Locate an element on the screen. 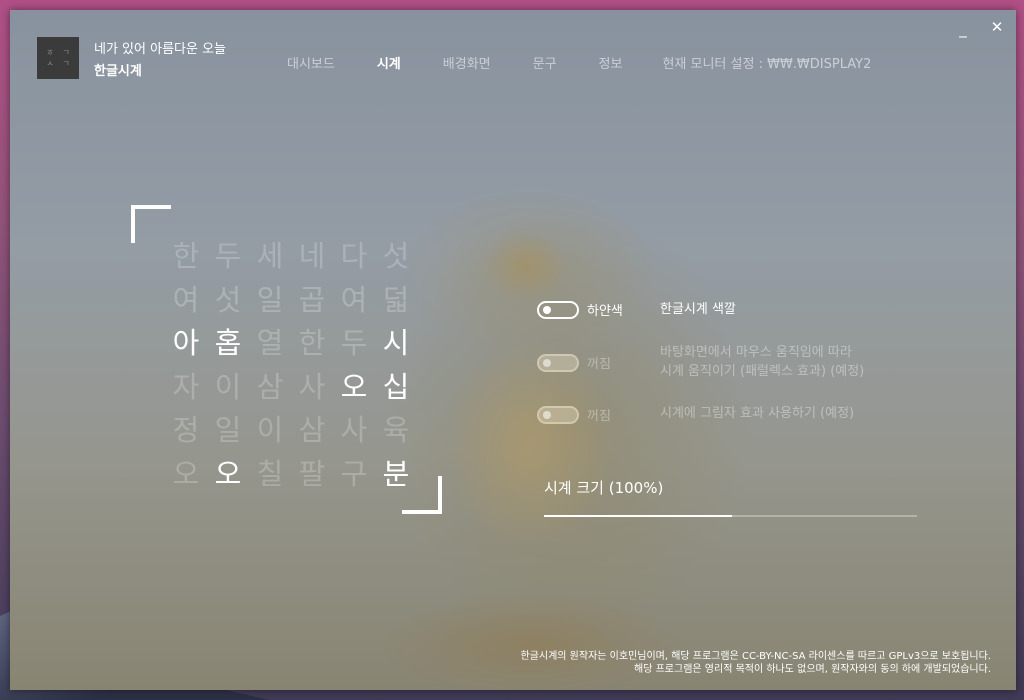 This screenshot has height=700, width=1024. monitor-setting-link: 현재 모니터 설정 : ₩₩.₩DISPLAY2 is located at coordinates (766, 62).